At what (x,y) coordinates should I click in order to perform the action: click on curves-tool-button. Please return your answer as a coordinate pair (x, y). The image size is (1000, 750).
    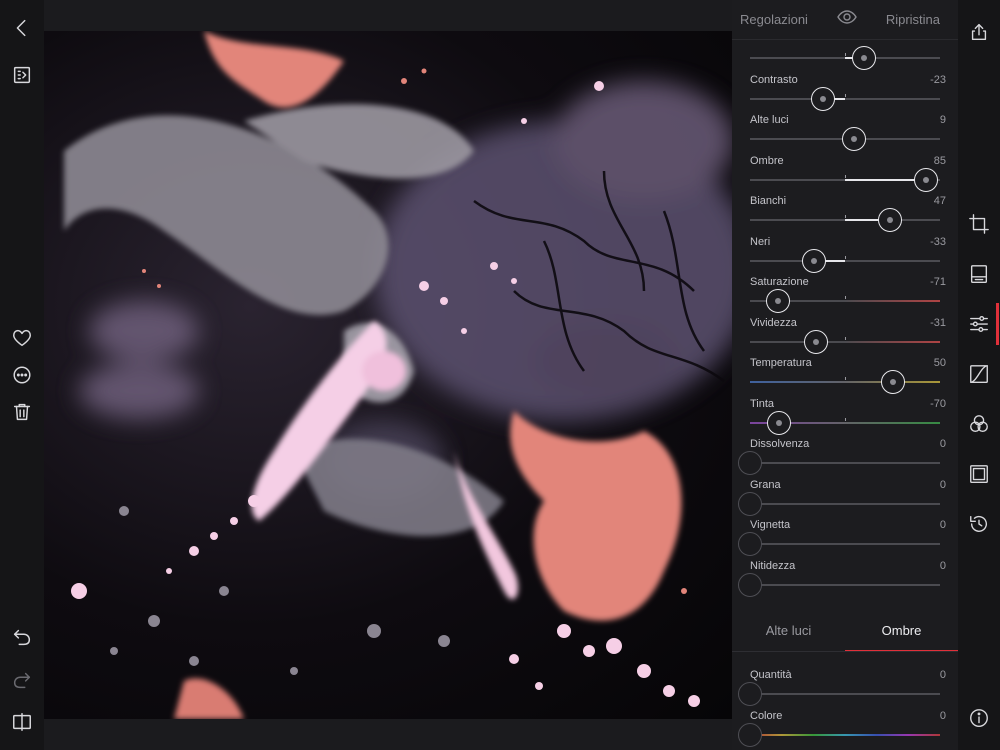
    Looking at the image, I should click on (979, 374).